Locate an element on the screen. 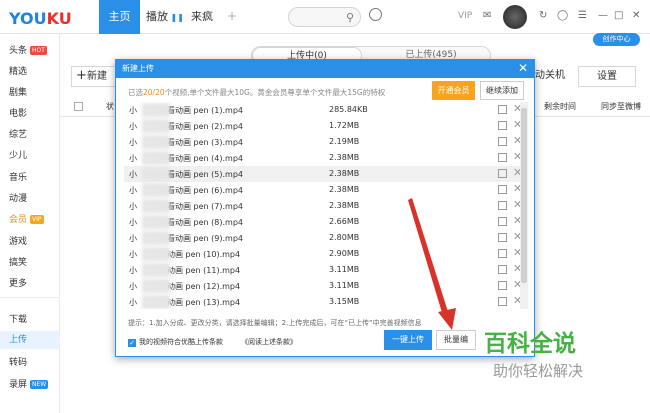 This screenshot has width=650, height=413. sidebar-item-member: 会员 VIP is located at coordinates (26, 220).